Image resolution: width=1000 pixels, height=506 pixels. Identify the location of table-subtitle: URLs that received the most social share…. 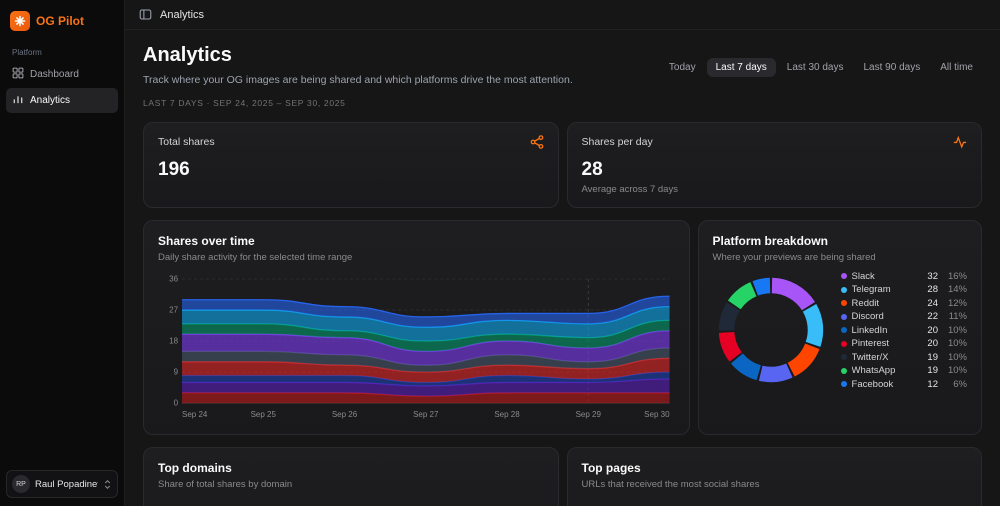
(670, 484).